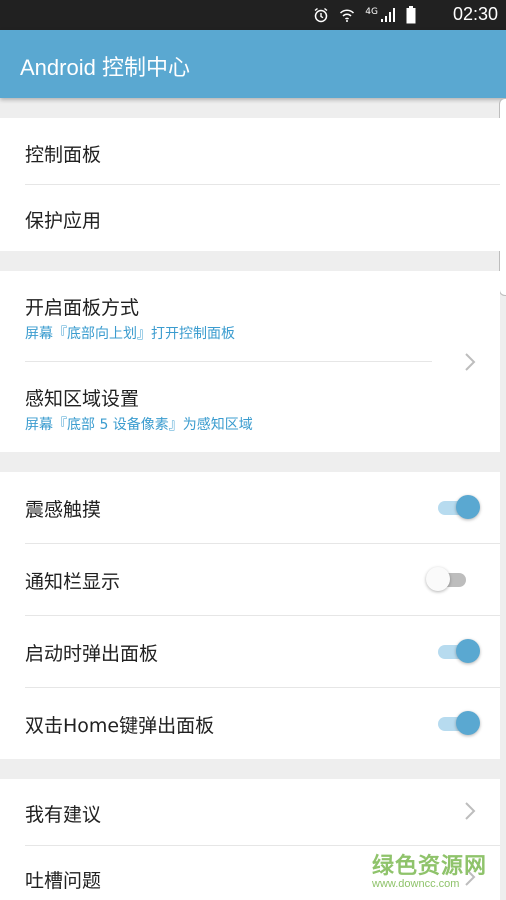 The width and height of the screenshot is (506, 900). Describe the element at coordinates (139, 425) in the screenshot. I see `list-item-subtitle: 屏幕『底部 5 设备像素』为感知区域` at that location.